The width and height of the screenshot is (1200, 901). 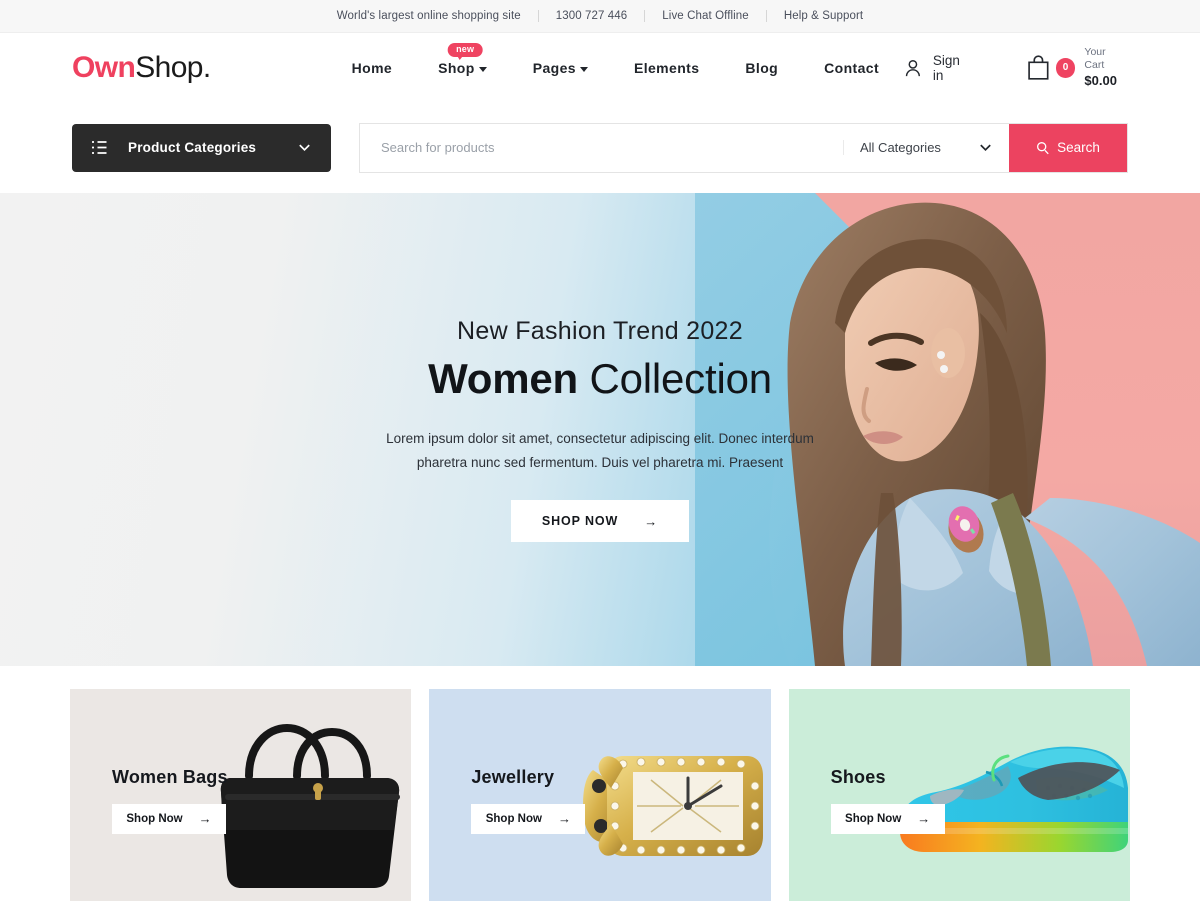 I want to click on shopping-bag-icon, so click(x=1038, y=67).